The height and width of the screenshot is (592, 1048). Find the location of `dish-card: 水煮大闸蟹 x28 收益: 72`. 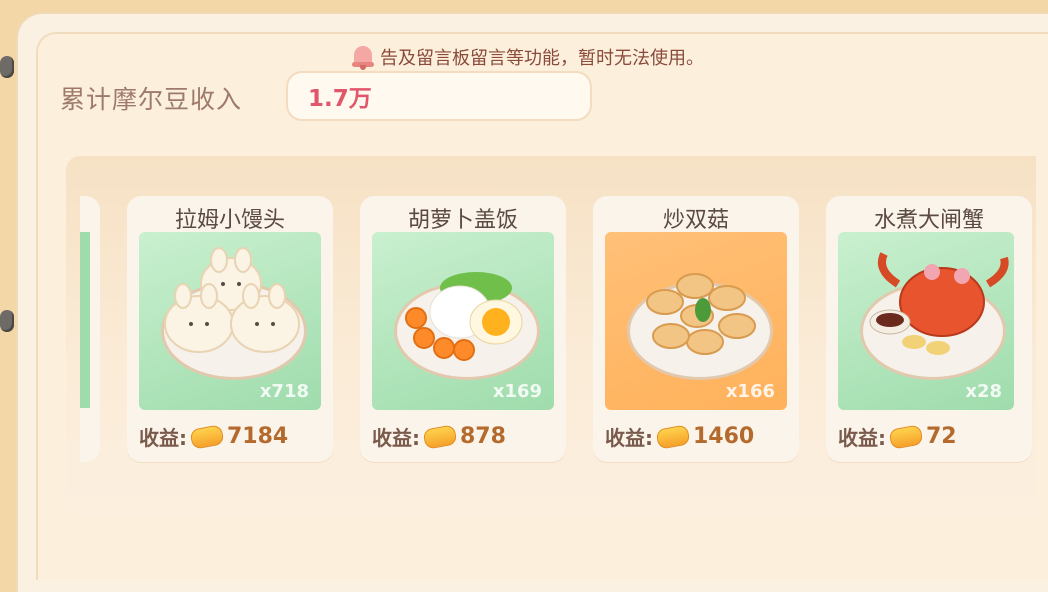

dish-card: 水煮大闸蟹 x28 收益: 72 is located at coordinates (929, 329).